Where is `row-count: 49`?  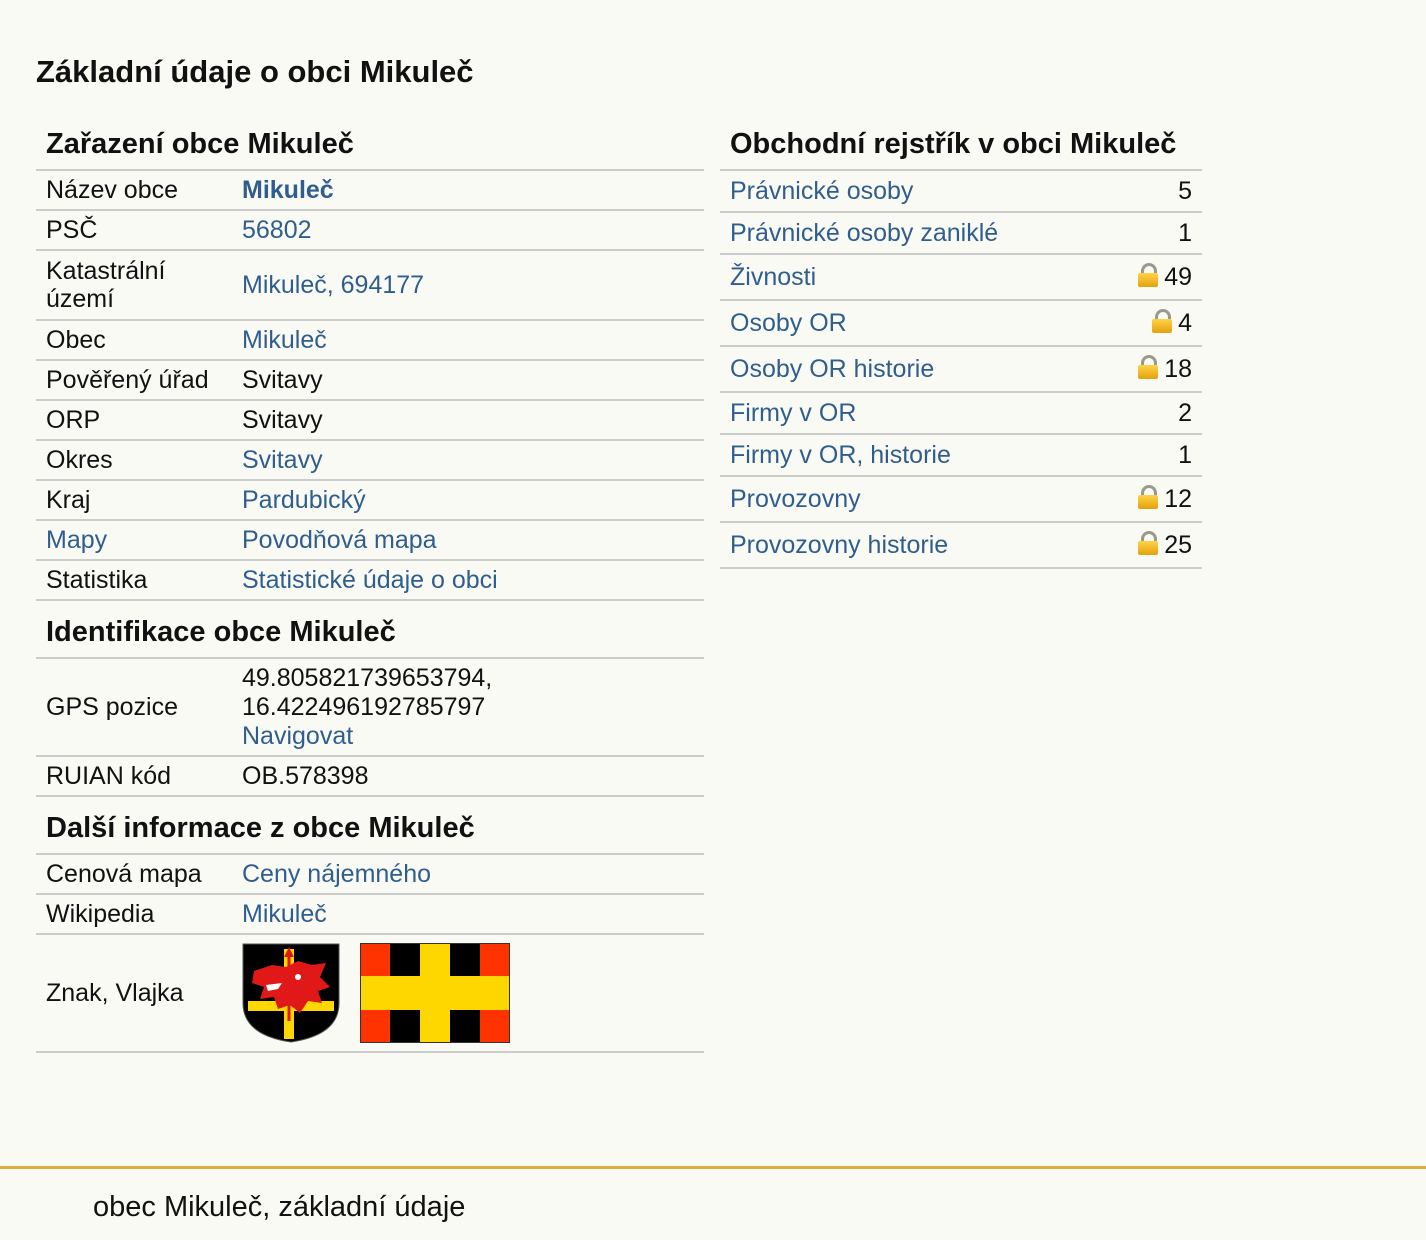
row-count: 49 is located at coordinates (1178, 276).